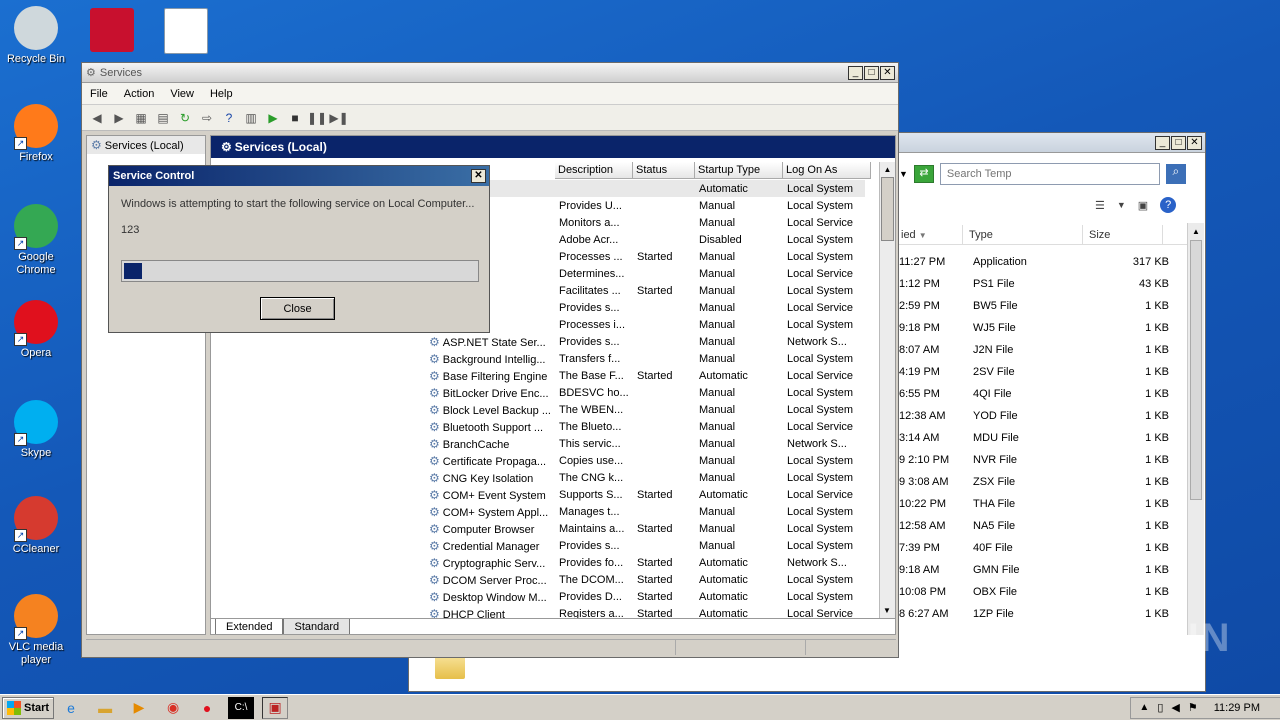  What do you see at coordinates (1034, 372) in the screenshot?
I see `file-row: 4:19 PM 2SV File 1 KB` at bounding box center [1034, 372].